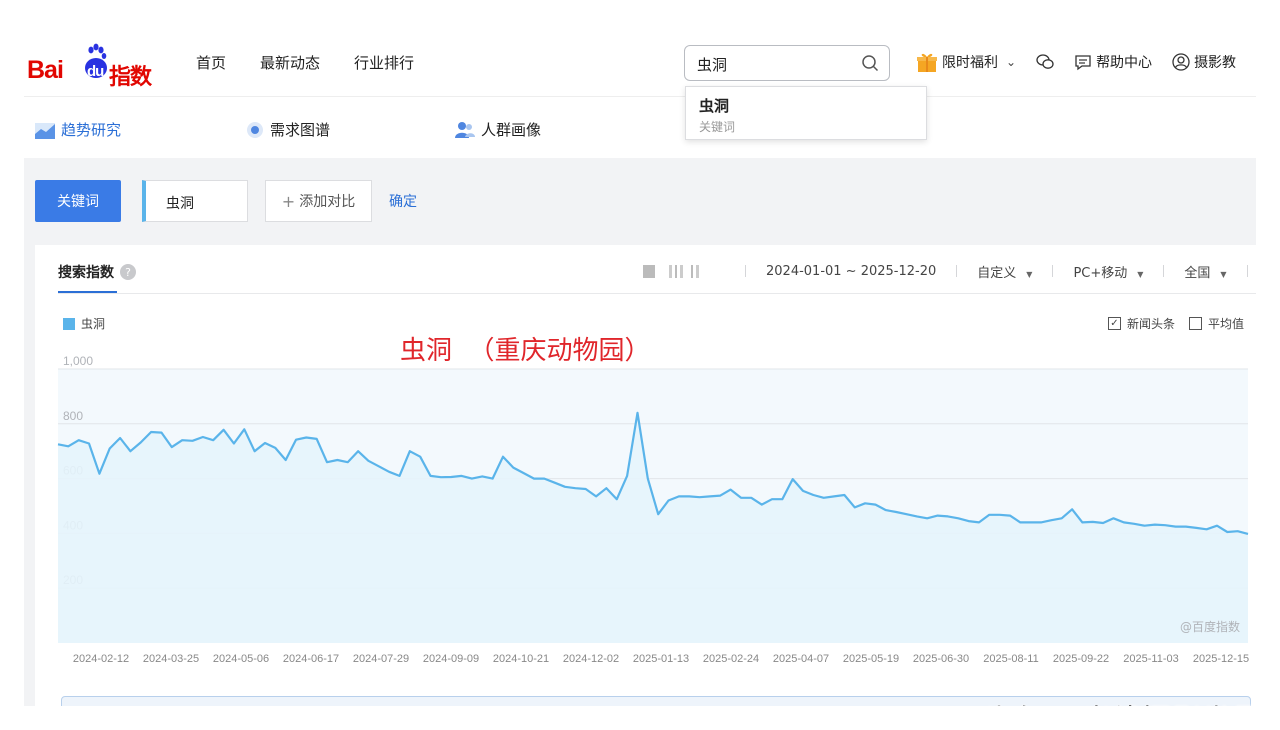  Describe the element at coordinates (327, 202) in the screenshot. I see `add-compare-label: 添加对比` at that location.